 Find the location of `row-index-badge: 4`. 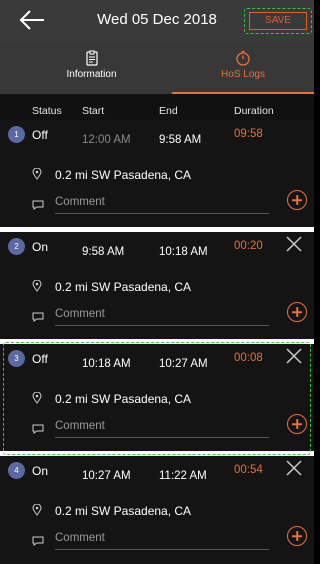

row-index-badge: 4 is located at coordinates (16, 470).